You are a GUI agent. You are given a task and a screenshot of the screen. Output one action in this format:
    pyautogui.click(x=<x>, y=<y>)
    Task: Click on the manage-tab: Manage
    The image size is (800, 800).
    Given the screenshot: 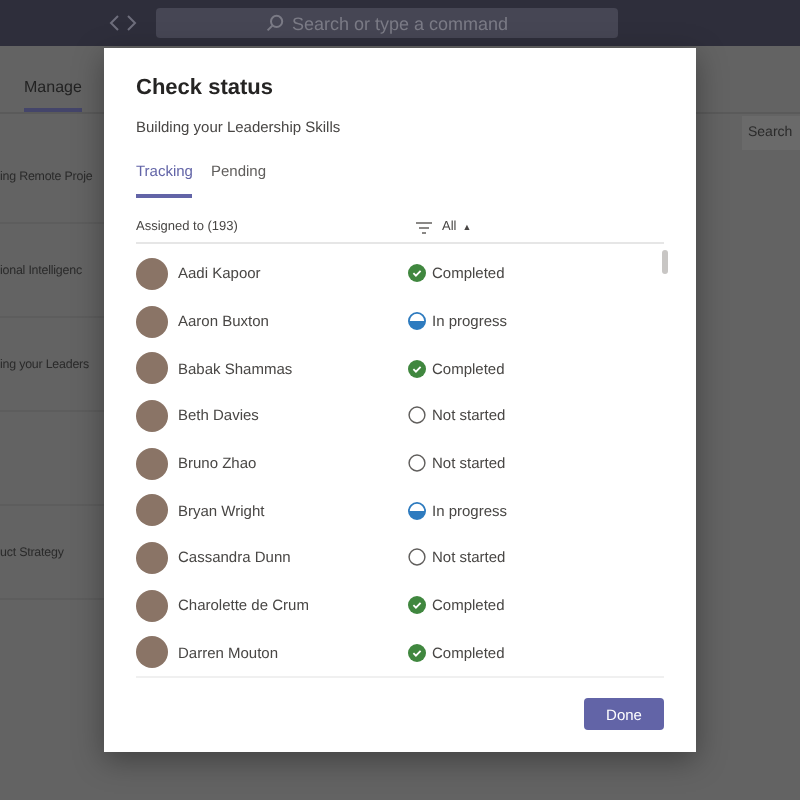 What is the action you would take?
    pyautogui.click(x=53, y=95)
    